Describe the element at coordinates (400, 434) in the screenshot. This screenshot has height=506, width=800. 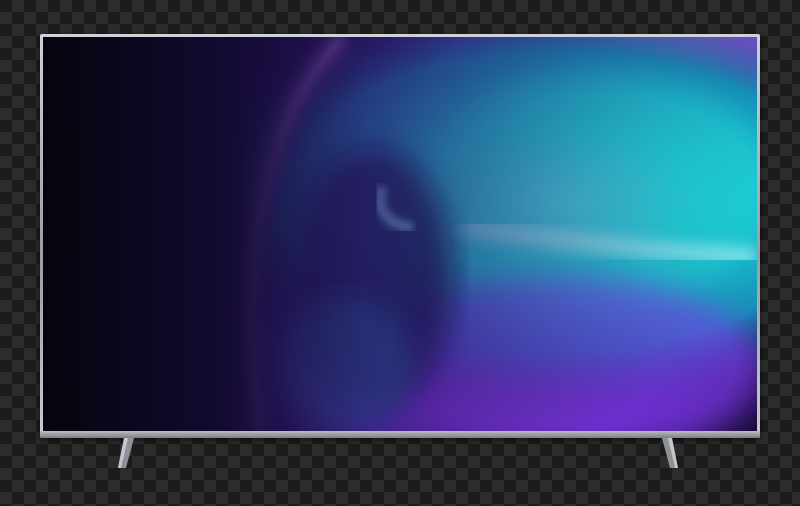
I see `tv-bottom-bezel` at that location.